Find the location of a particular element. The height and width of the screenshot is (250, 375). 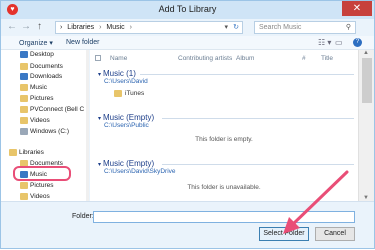

group-path: C:\Users\Public is located at coordinates (126, 125).